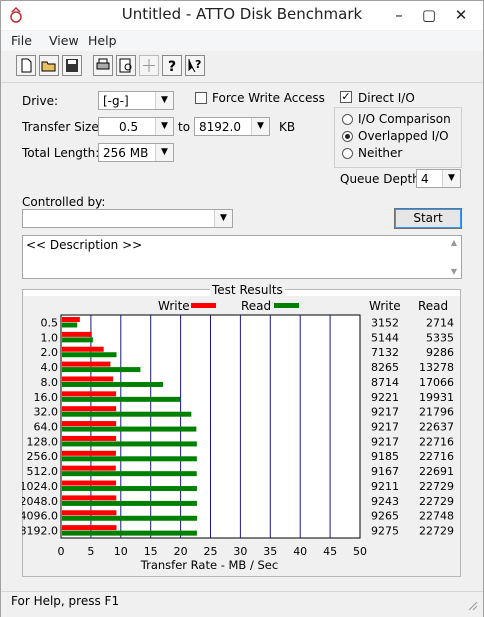 This screenshot has height=617, width=484. Describe the element at coordinates (43, 471) in the screenshot. I see `category-label: 512.0` at that location.